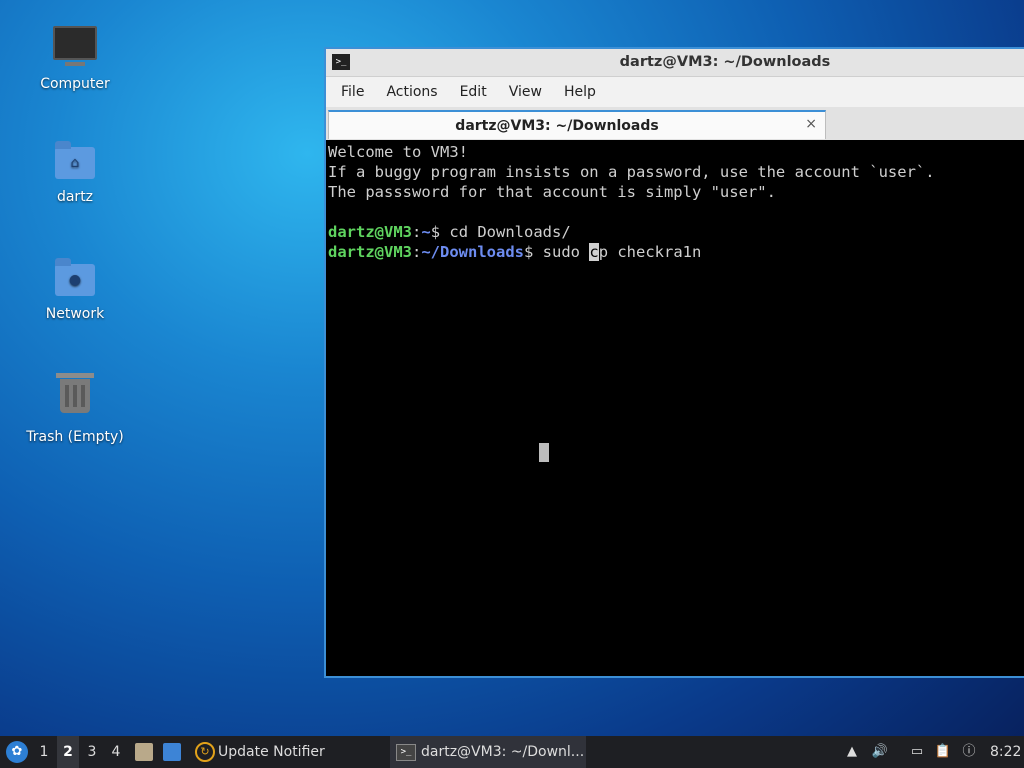 Image resolution: width=1024 pixels, height=768 pixels. I want to click on workspace-4: 4, so click(116, 752).